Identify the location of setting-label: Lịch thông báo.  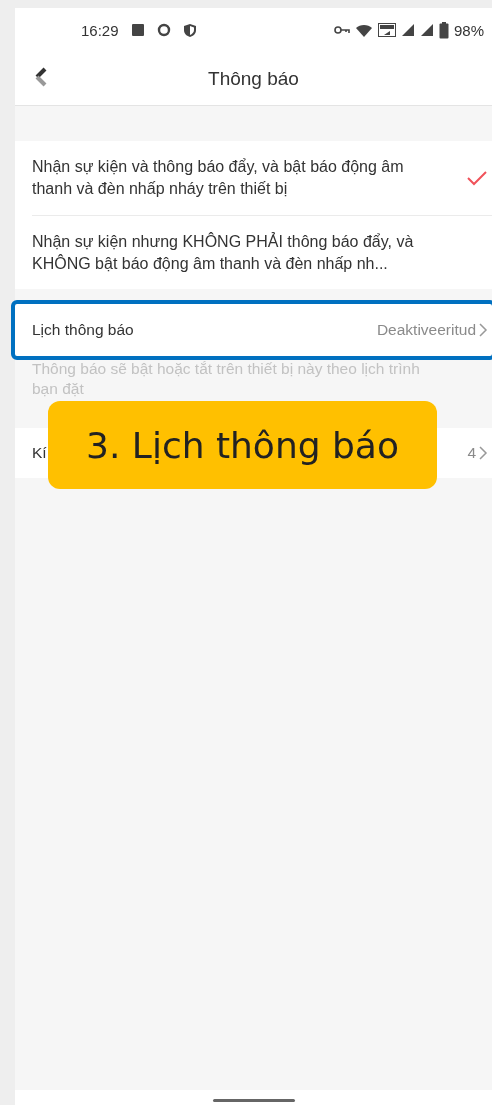
(83, 330).